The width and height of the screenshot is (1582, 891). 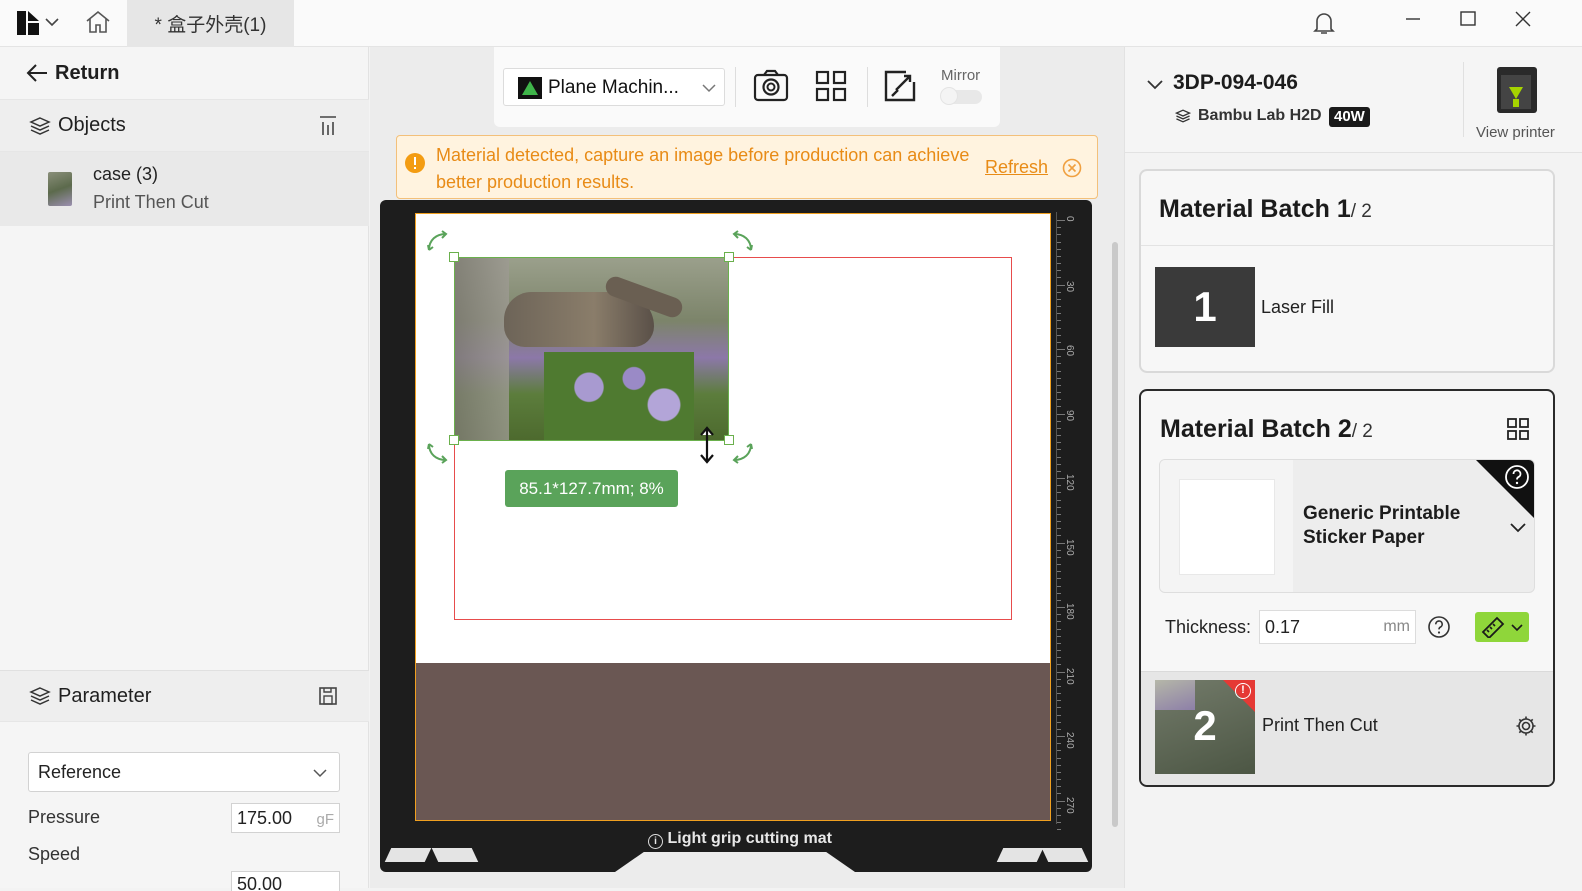 What do you see at coordinates (1016, 167) in the screenshot?
I see `refresh-link: Refresh` at bounding box center [1016, 167].